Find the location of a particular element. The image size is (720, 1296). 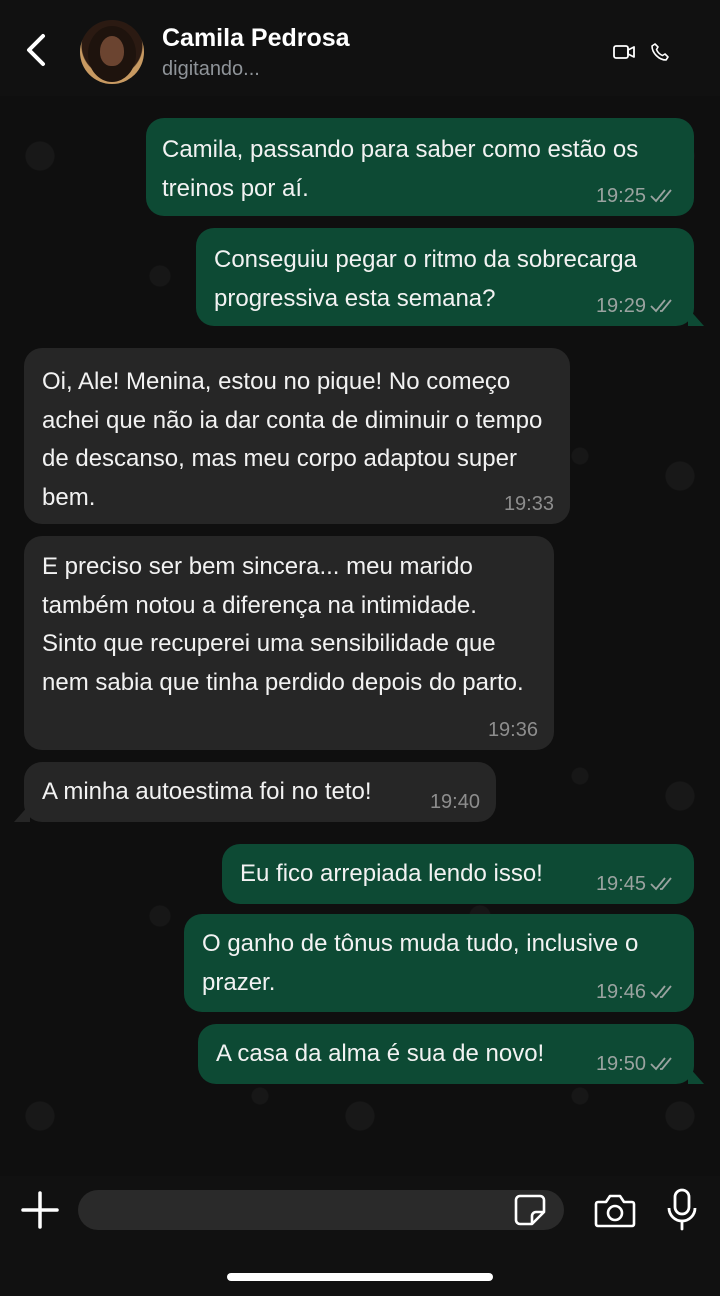

chevron-left-icon is located at coordinates (36, 50).